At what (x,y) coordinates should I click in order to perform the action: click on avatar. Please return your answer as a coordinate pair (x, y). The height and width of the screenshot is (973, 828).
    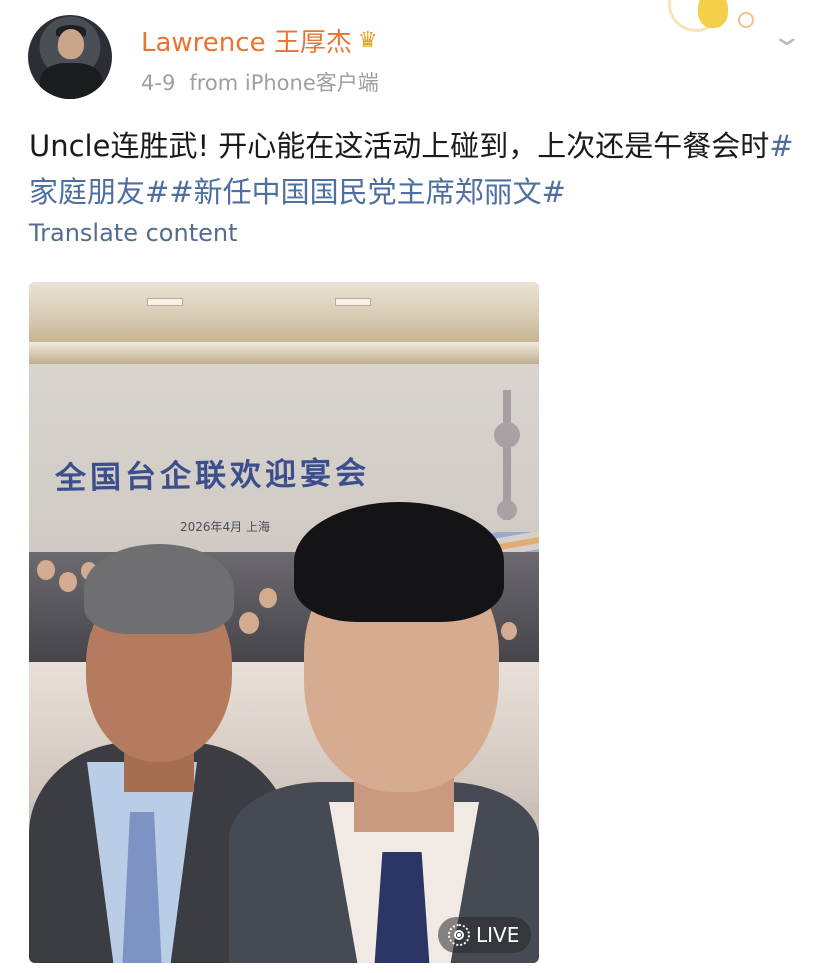
    Looking at the image, I should click on (70, 57).